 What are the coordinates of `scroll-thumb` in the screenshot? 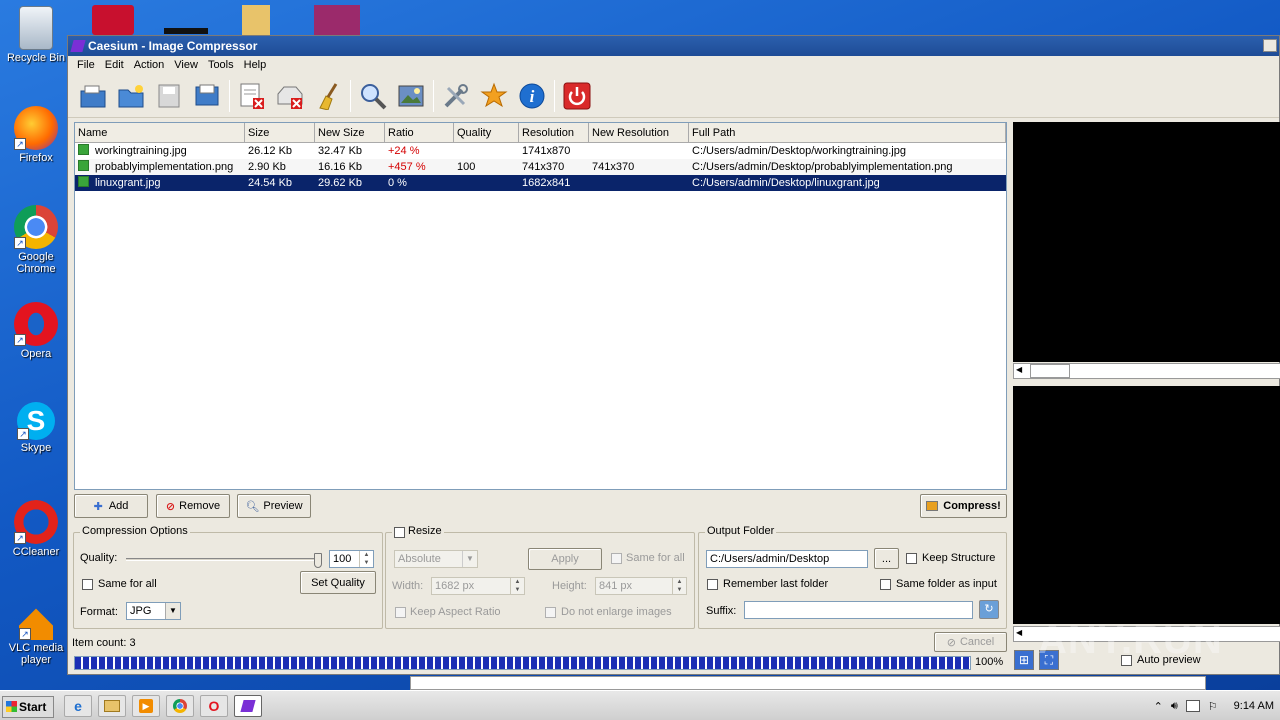 It's located at (1050, 371).